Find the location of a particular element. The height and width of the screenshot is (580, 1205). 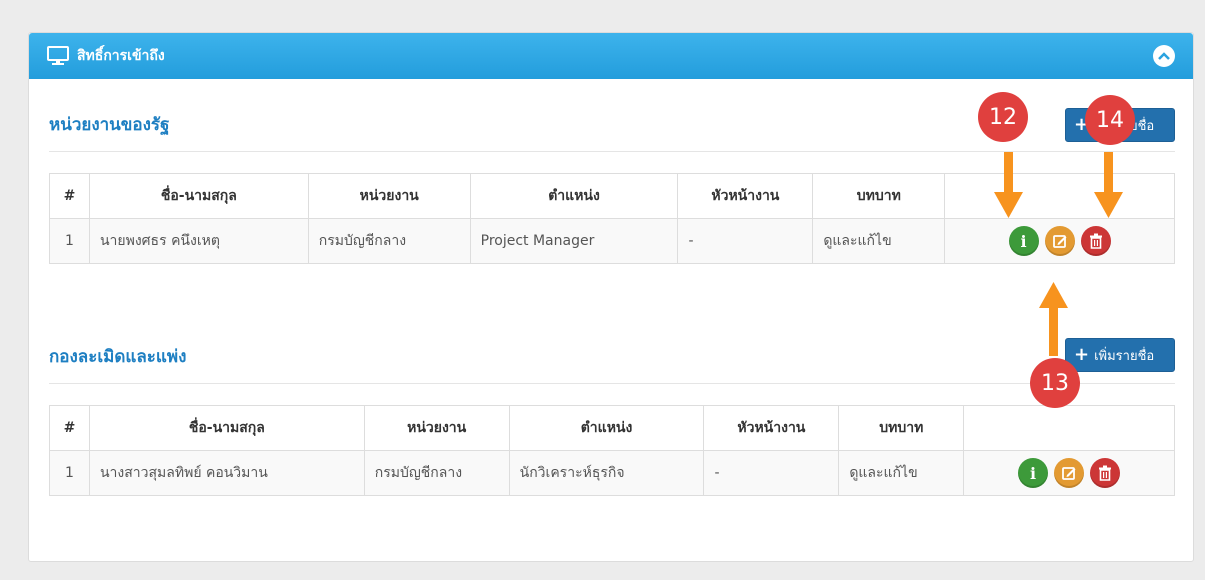

annotation-badge-13: 13 is located at coordinates (1055, 383).